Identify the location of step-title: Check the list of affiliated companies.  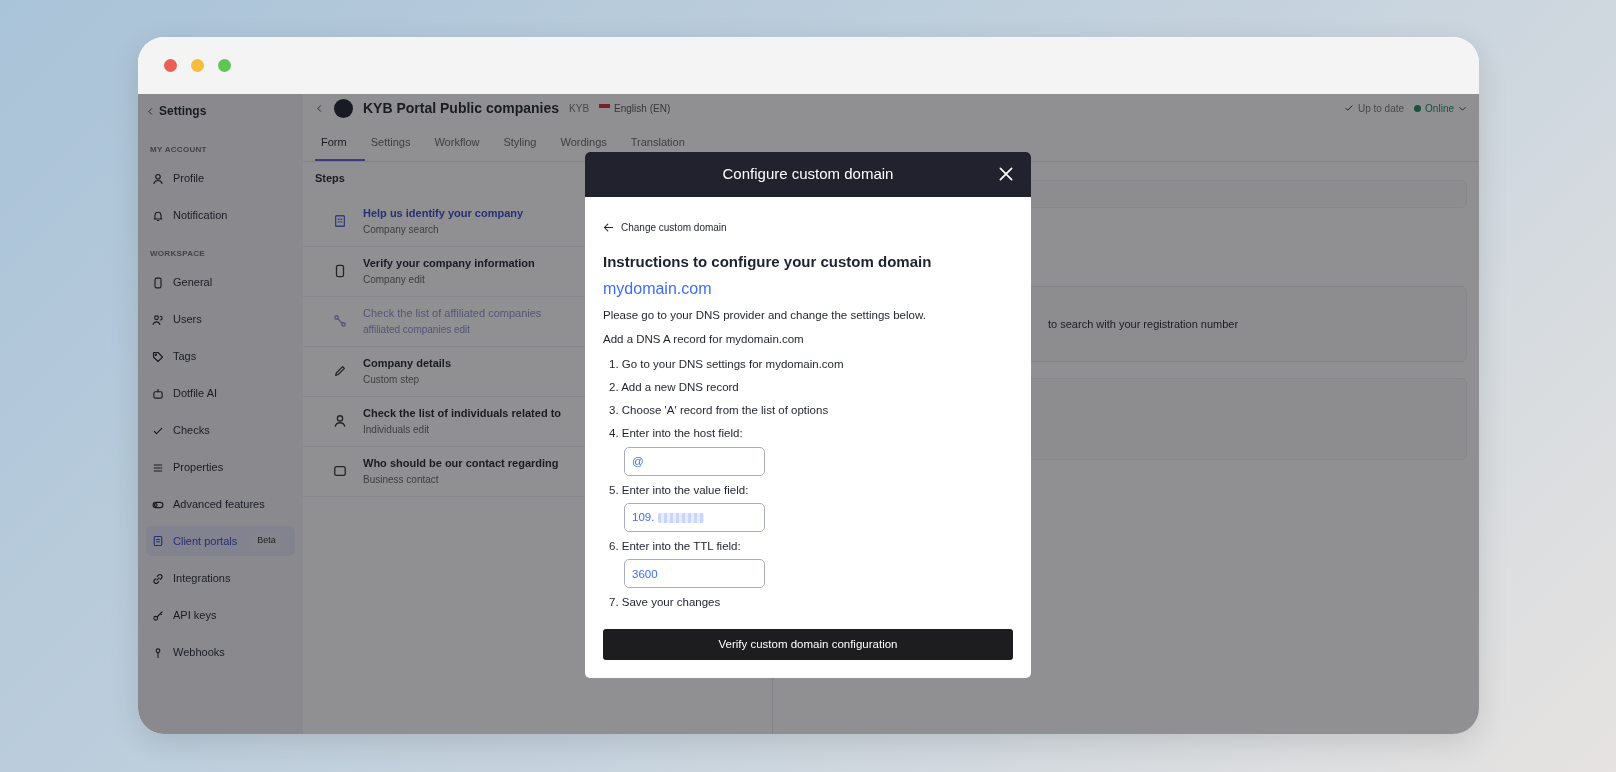
(452, 314).